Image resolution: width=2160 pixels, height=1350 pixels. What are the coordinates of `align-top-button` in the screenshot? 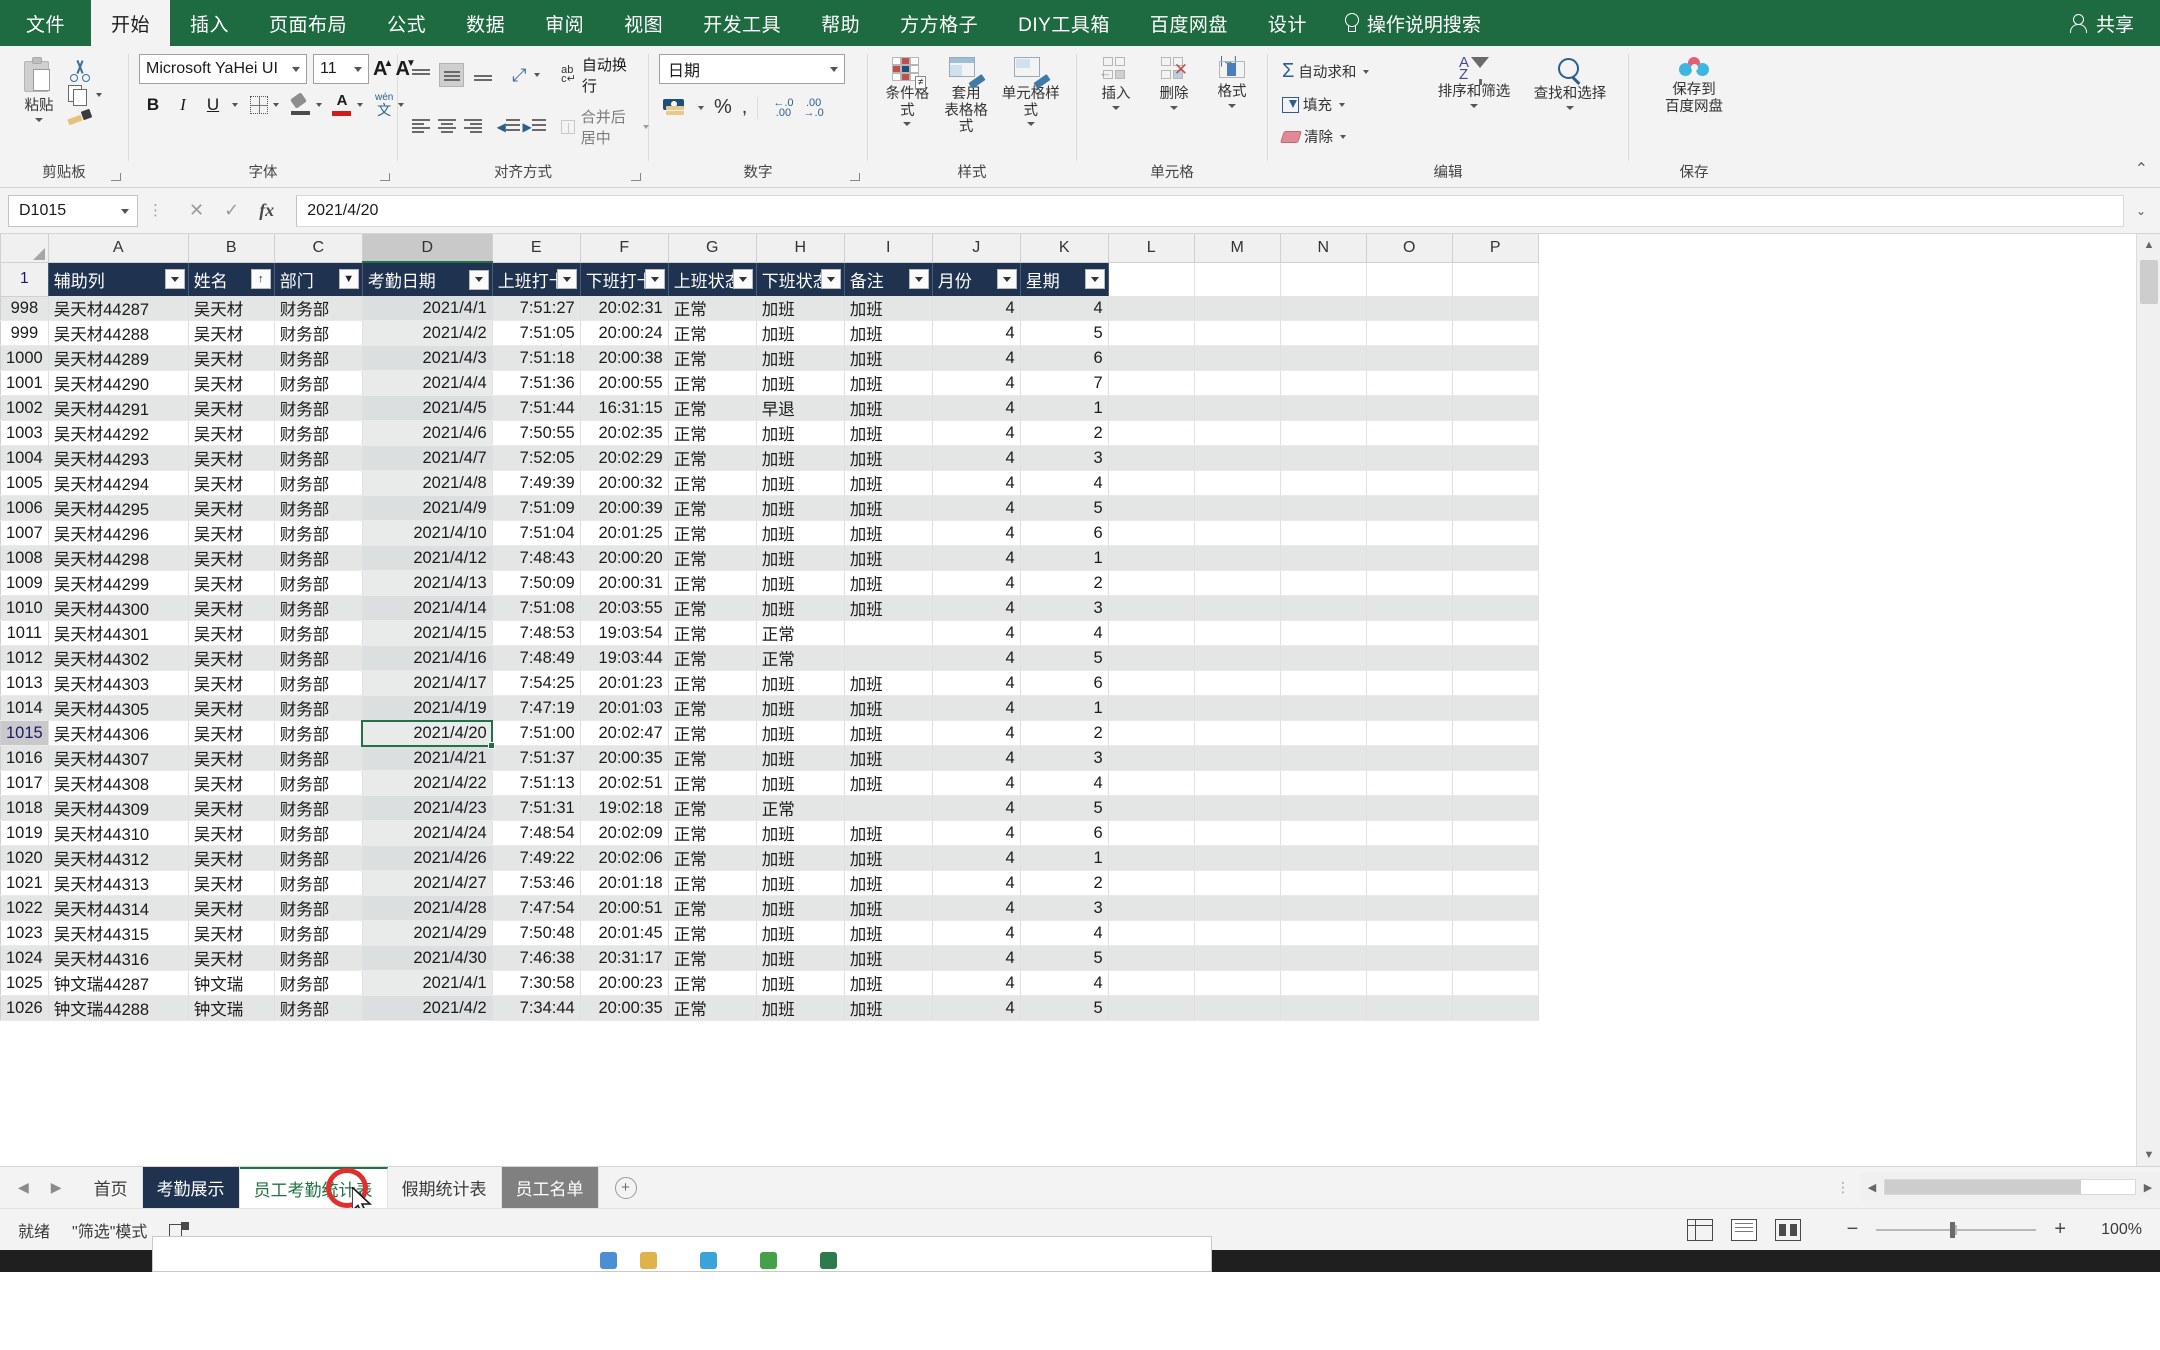 It's located at (420, 75).